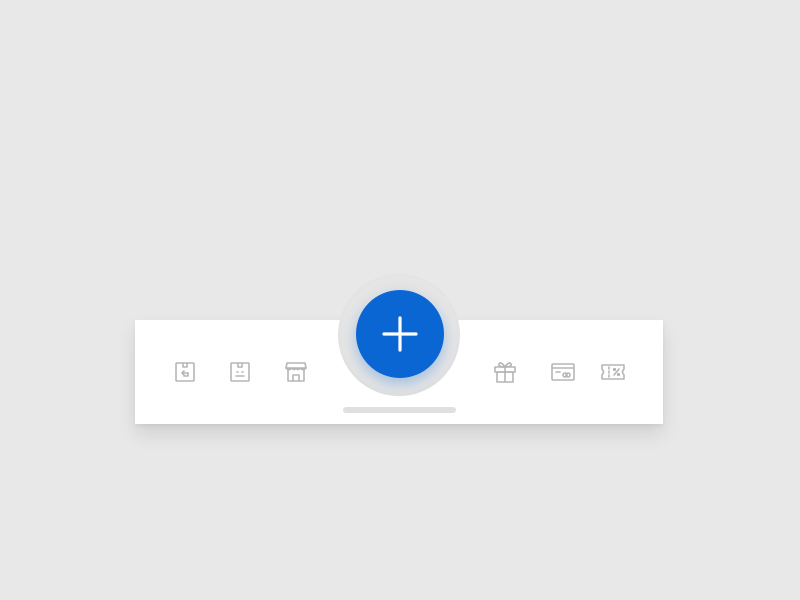 This screenshot has width=800, height=600. I want to click on credit-card-icon, so click(563, 372).